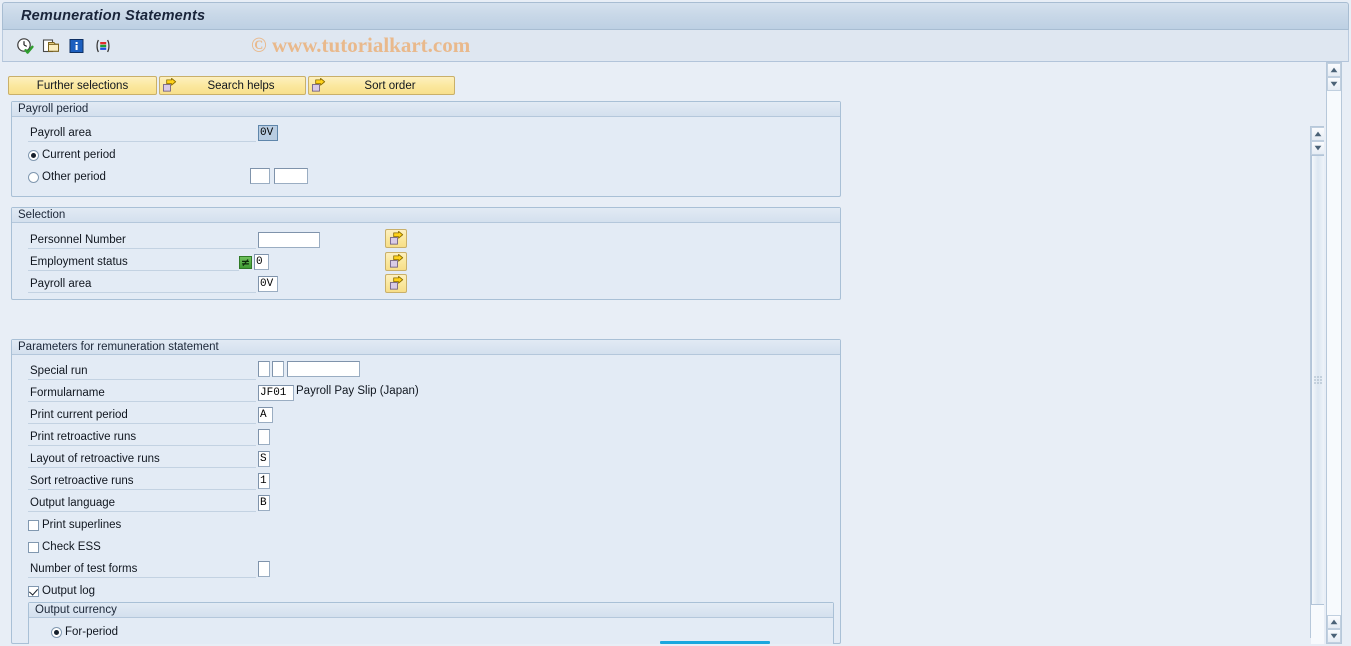 Image resolution: width=1351 pixels, height=646 pixels. Describe the element at coordinates (1317, 624) in the screenshot. I see `scrollbar-track` at that location.